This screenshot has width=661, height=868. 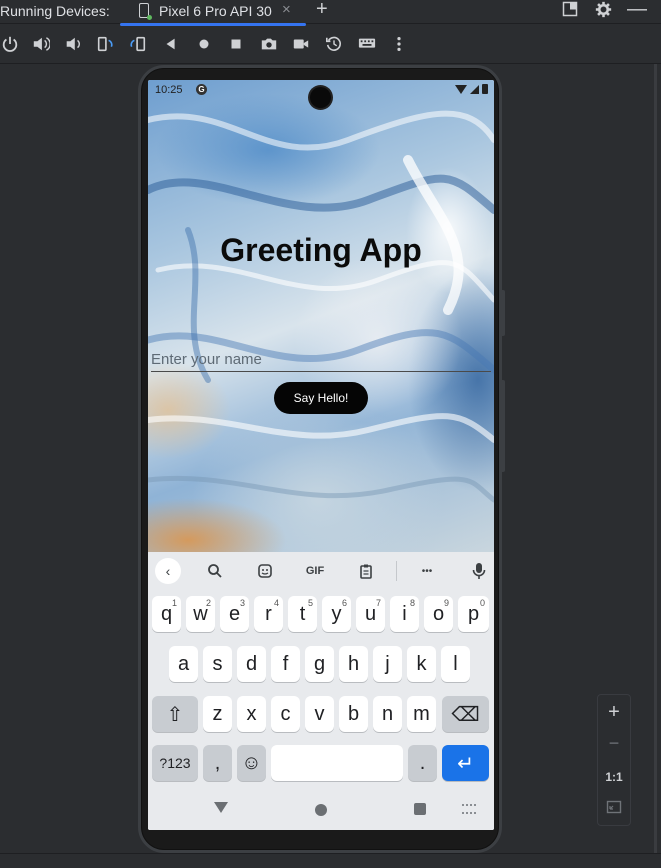 What do you see at coordinates (399, 44) in the screenshot?
I see `more-options-icon` at bounding box center [399, 44].